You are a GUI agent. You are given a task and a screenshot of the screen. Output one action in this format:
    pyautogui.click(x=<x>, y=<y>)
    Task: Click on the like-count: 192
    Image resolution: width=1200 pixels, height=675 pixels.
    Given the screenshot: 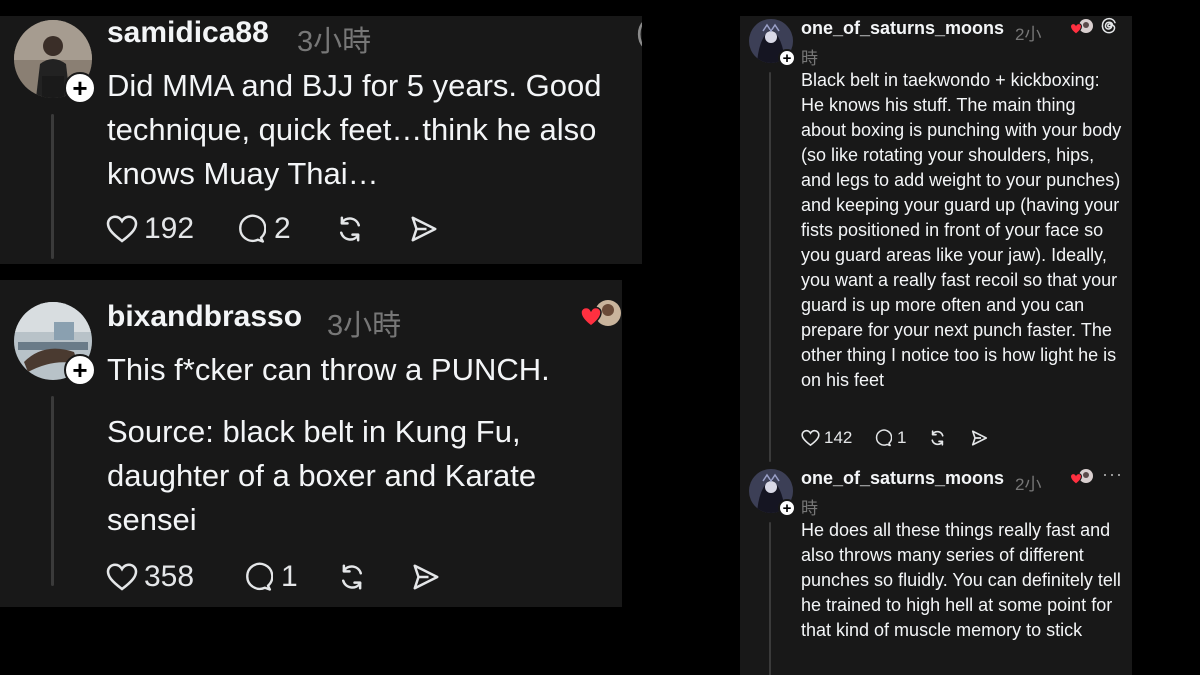 What is the action you would take?
    pyautogui.click(x=169, y=228)
    